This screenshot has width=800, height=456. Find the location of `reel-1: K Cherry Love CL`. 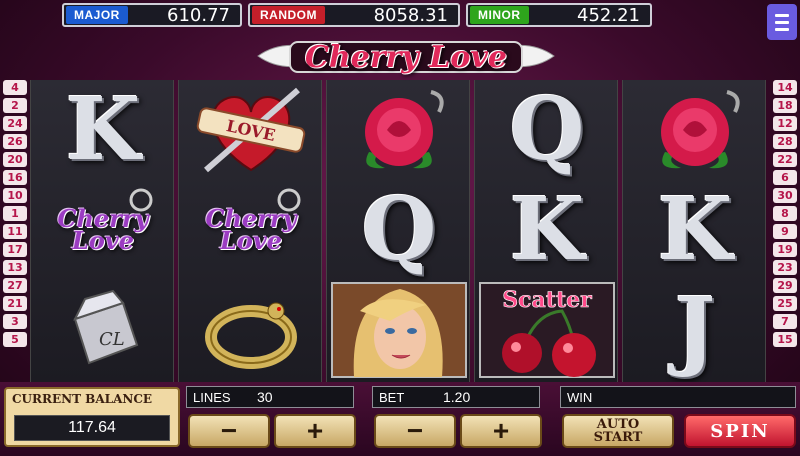

reel-1: K Cherry Love CL is located at coordinates (102, 231).